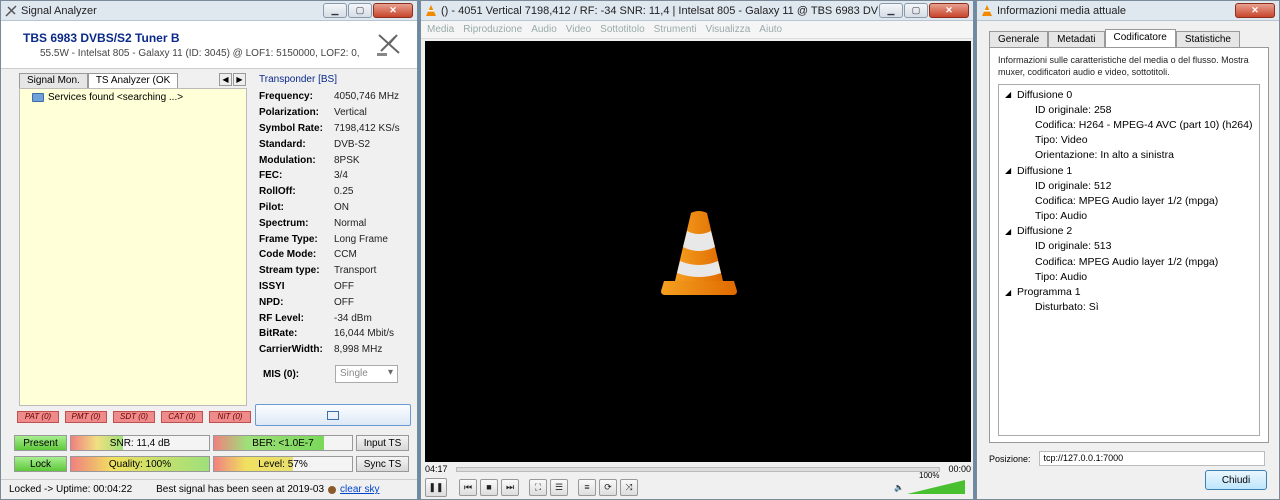 This screenshot has width=1280, height=500. Describe the element at coordinates (240, 489) in the screenshot. I see `best-signal-status: Best signal has been seen at 2019-03` at that location.